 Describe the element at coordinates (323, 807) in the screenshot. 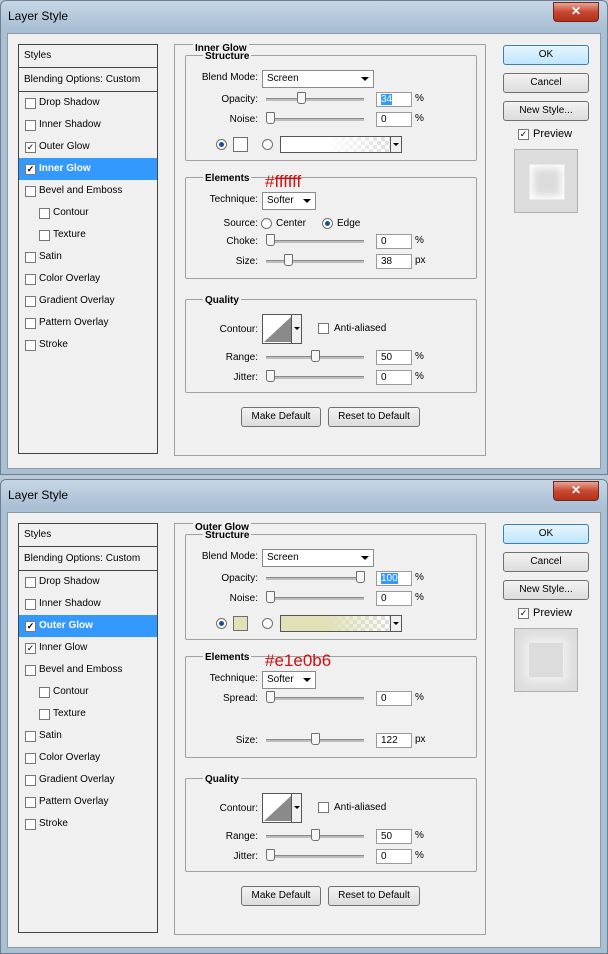

I see `anti-aliased-checkbox` at that location.